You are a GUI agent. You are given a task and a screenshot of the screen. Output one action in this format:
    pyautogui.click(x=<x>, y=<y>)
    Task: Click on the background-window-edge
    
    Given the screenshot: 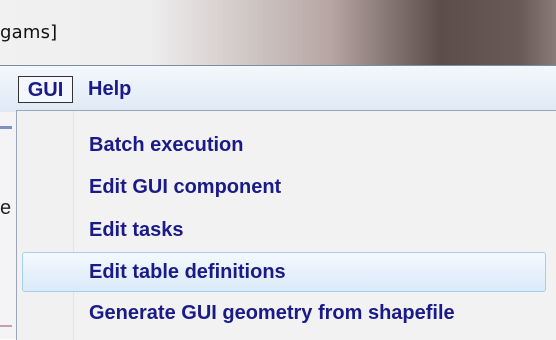 What is the action you would take?
    pyautogui.click(x=8, y=225)
    